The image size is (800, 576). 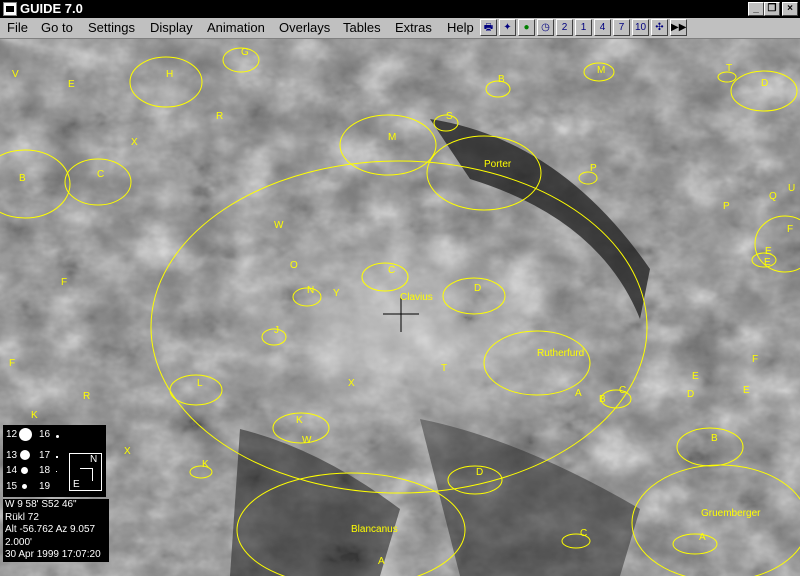 I want to click on compass-arrows, so click(x=86, y=474).